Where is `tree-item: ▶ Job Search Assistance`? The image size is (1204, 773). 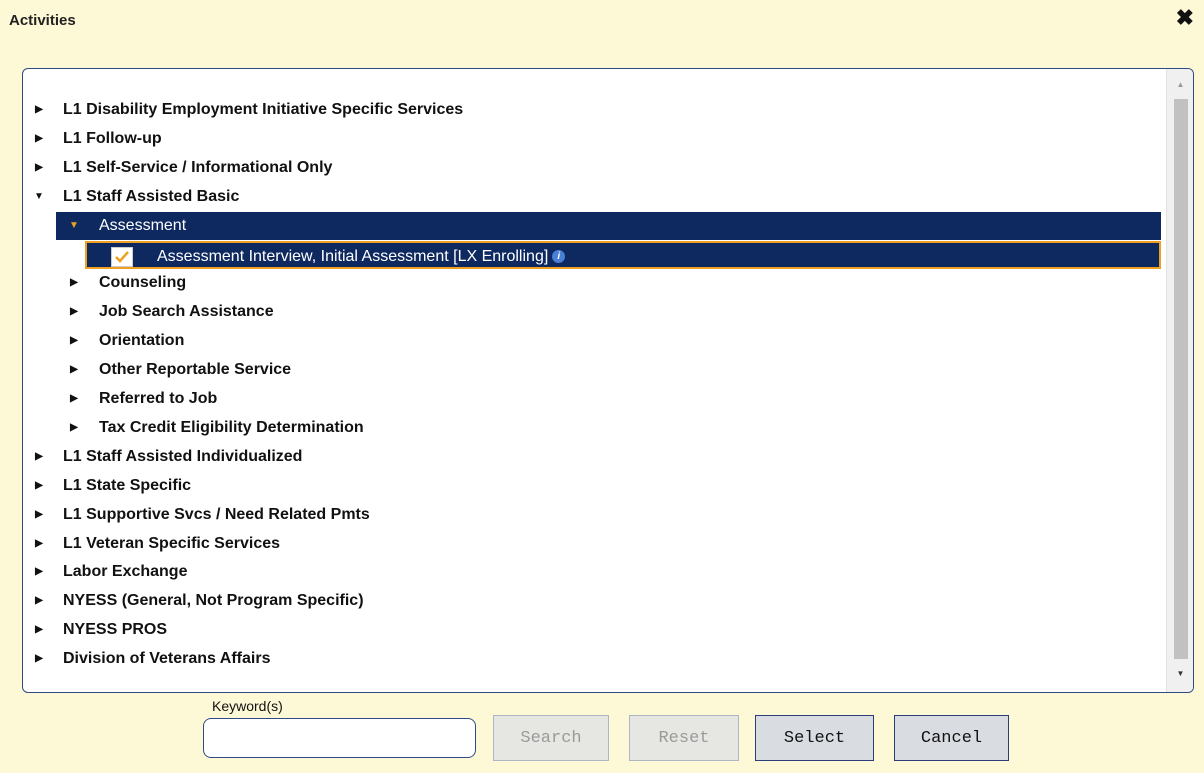 tree-item: ▶ Job Search Assistance is located at coordinates (592, 312).